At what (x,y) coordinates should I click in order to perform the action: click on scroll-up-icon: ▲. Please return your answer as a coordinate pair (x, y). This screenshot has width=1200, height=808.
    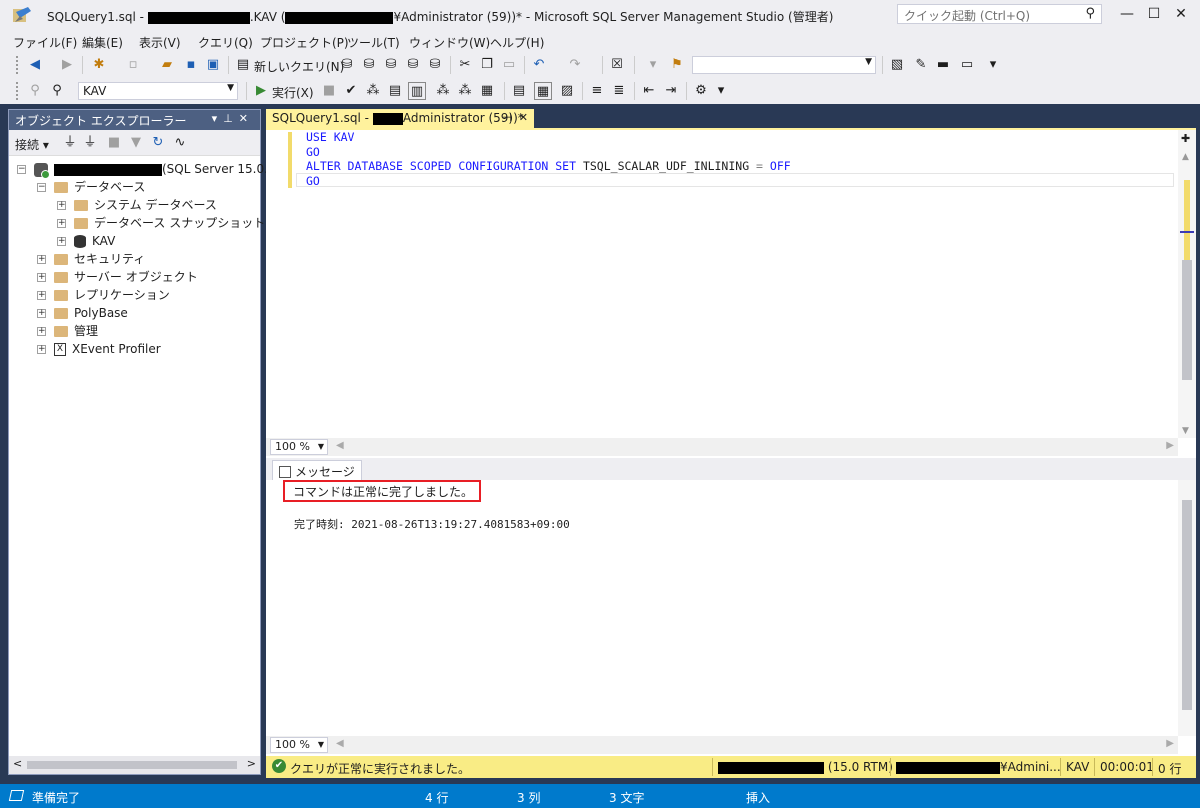
    Looking at the image, I should click on (1185, 157).